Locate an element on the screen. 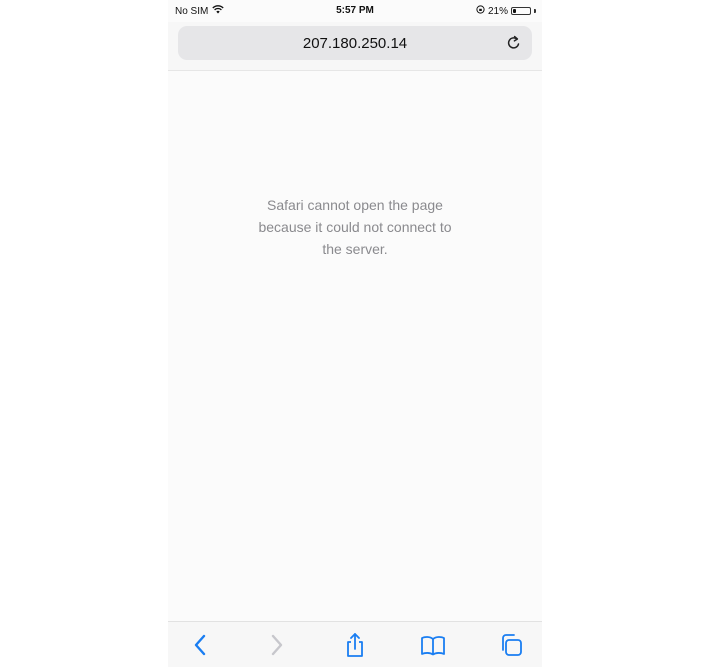  status-bar: No SIM 5:57 PM 21% is located at coordinates (355, 11).